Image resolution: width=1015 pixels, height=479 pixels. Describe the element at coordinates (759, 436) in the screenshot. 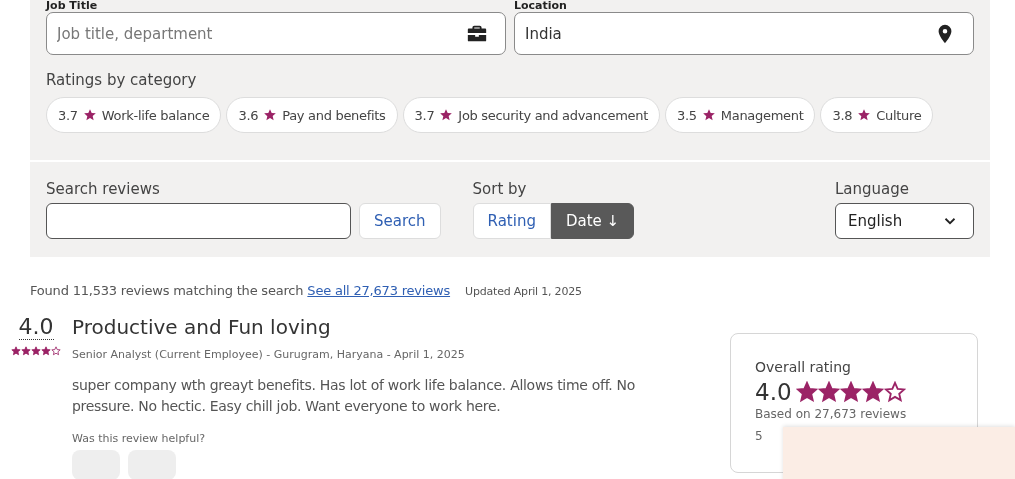

I see `star-level: 5` at that location.